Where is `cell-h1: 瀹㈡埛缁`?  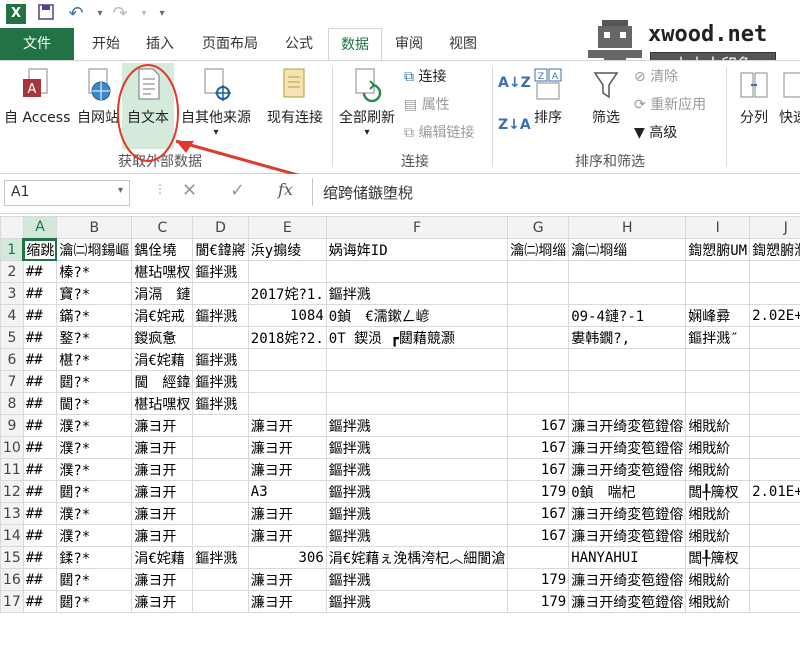
cell-h1: 瀹㈡埛缁 is located at coordinates (627, 249).